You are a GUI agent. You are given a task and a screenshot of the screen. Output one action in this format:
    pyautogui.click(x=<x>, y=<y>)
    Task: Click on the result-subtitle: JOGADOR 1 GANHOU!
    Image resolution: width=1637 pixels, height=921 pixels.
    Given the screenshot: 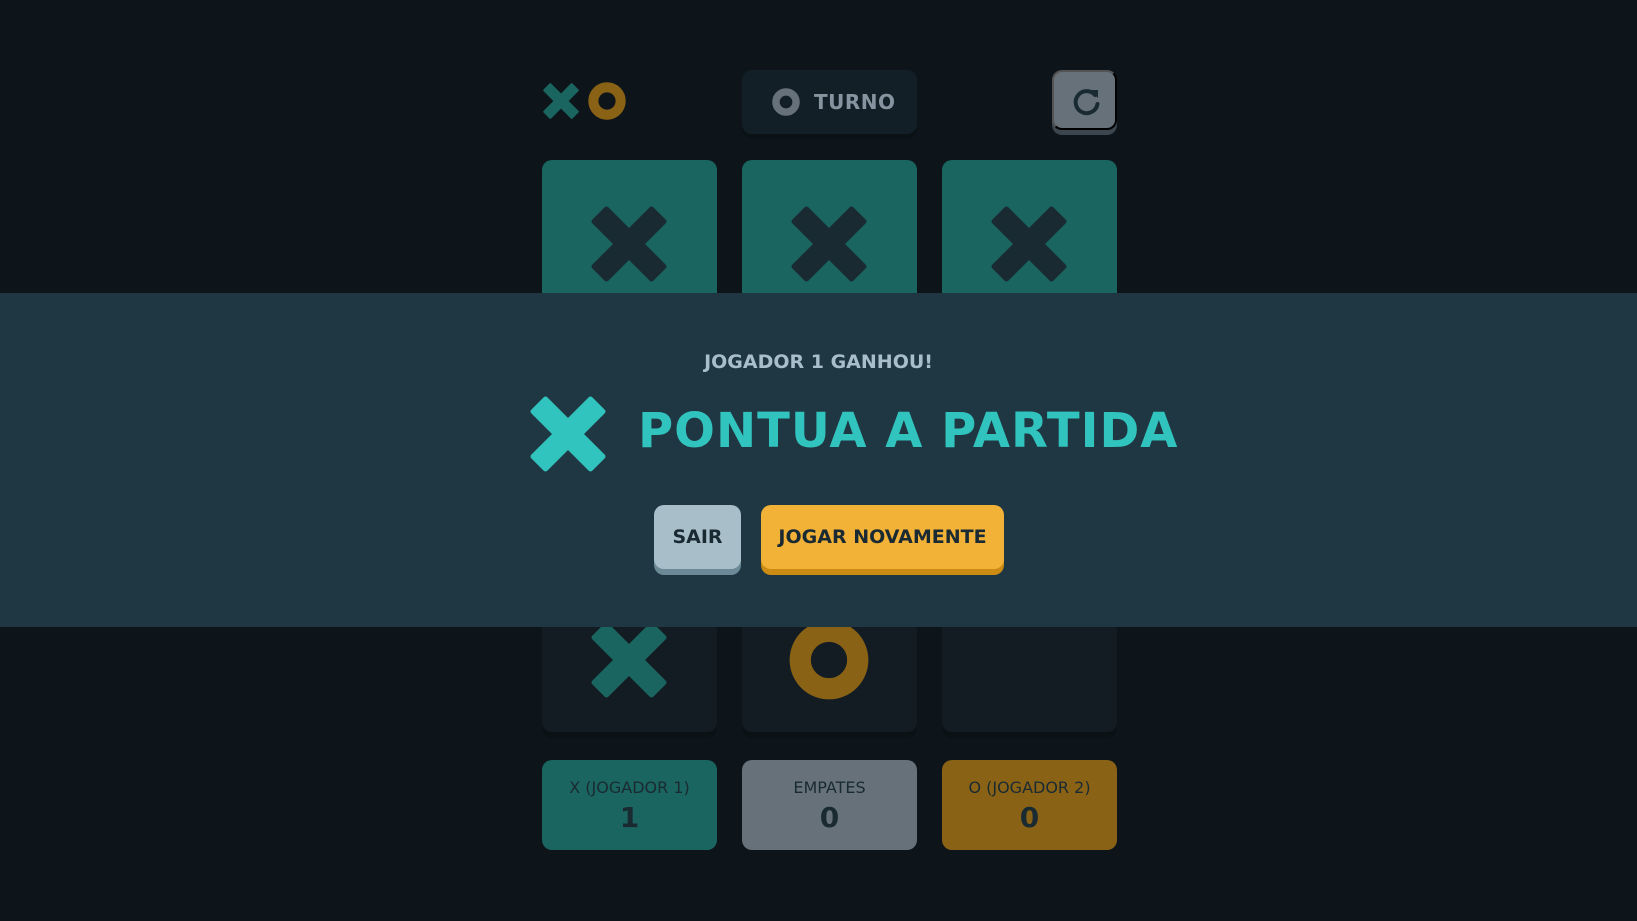 What is the action you would take?
    pyautogui.click(x=818, y=362)
    